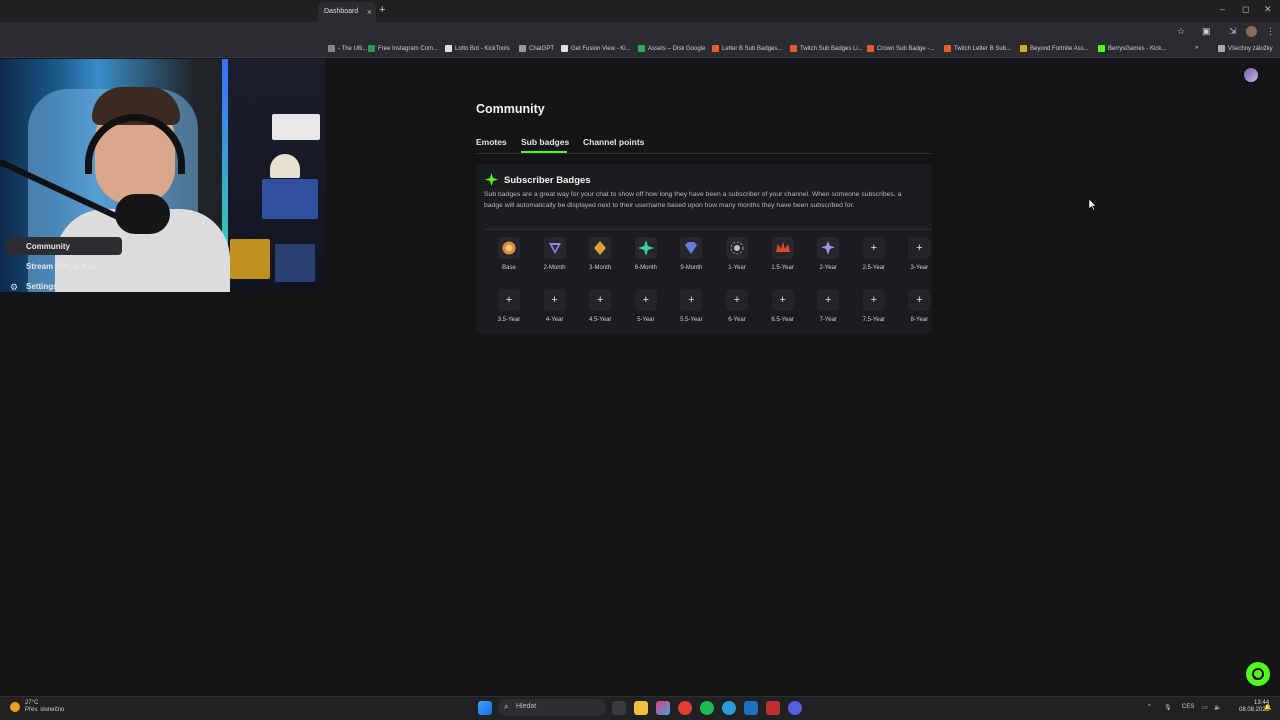 Image resolution: width=1280 pixels, height=720 pixels. Describe the element at coordinates (598, 312) in the screenshot. I see `badge-slot: +4.5-Year` at that location.